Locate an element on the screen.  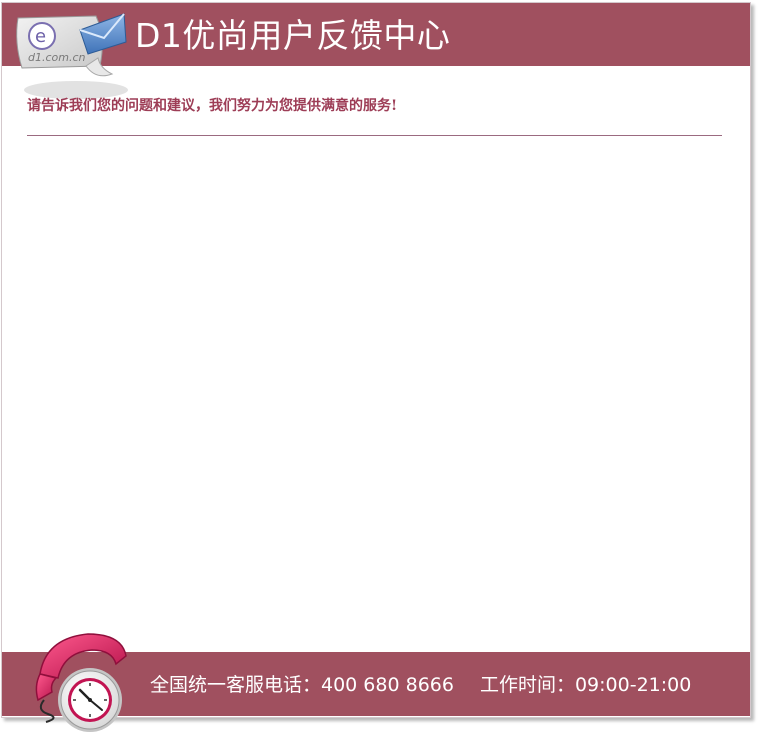
svg-text: d1.com.cn is located at coordinates (57, 57).